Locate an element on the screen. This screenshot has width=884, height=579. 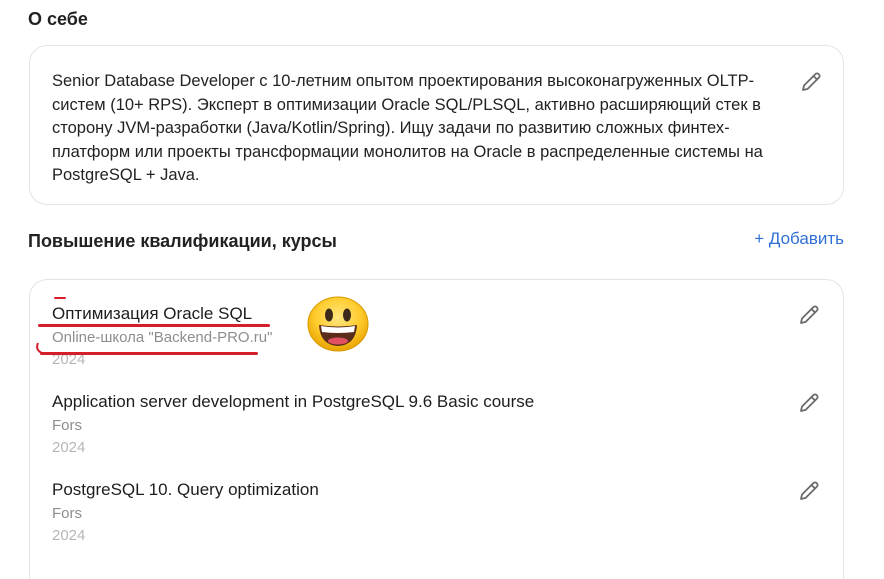
course-title: PostgreSQL 10. Query optimization is located at coordinates (185, 489).